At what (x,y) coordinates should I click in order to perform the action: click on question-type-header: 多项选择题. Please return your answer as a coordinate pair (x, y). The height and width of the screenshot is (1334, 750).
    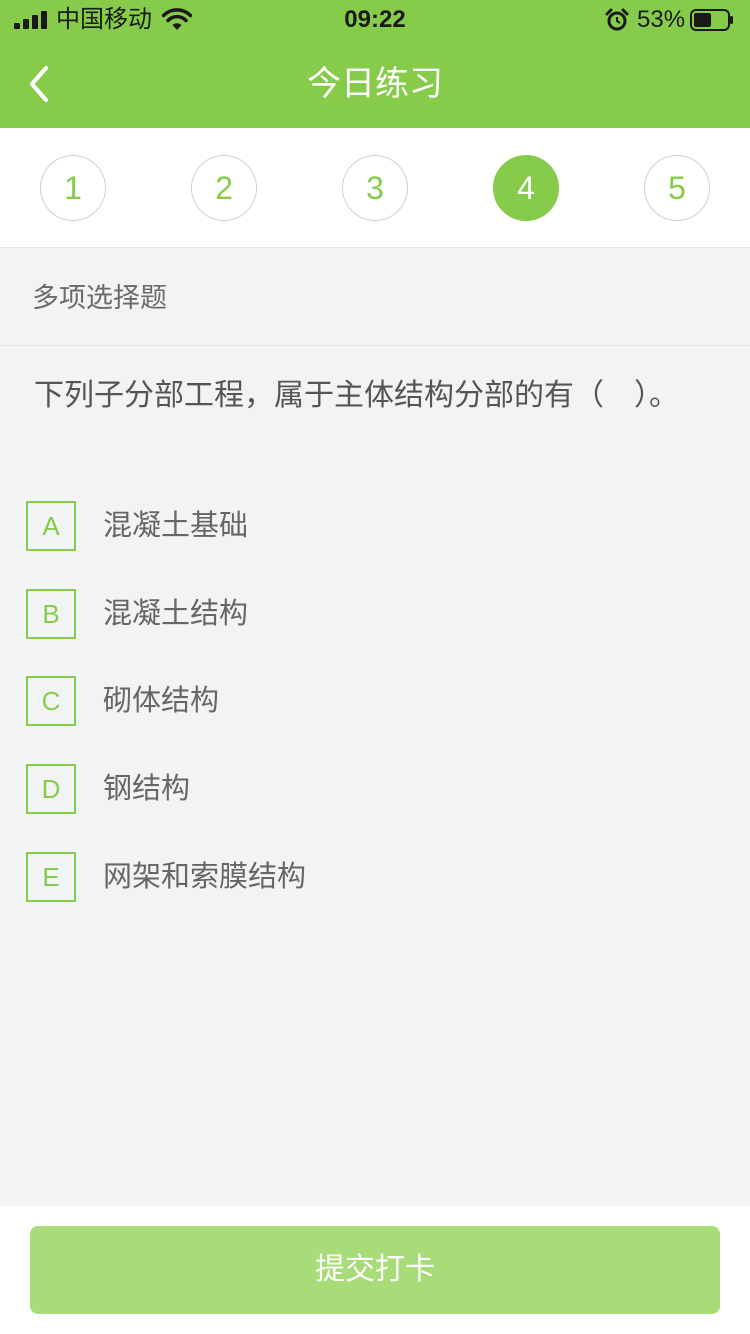
    Looking at the image, I should click on (375, 297).